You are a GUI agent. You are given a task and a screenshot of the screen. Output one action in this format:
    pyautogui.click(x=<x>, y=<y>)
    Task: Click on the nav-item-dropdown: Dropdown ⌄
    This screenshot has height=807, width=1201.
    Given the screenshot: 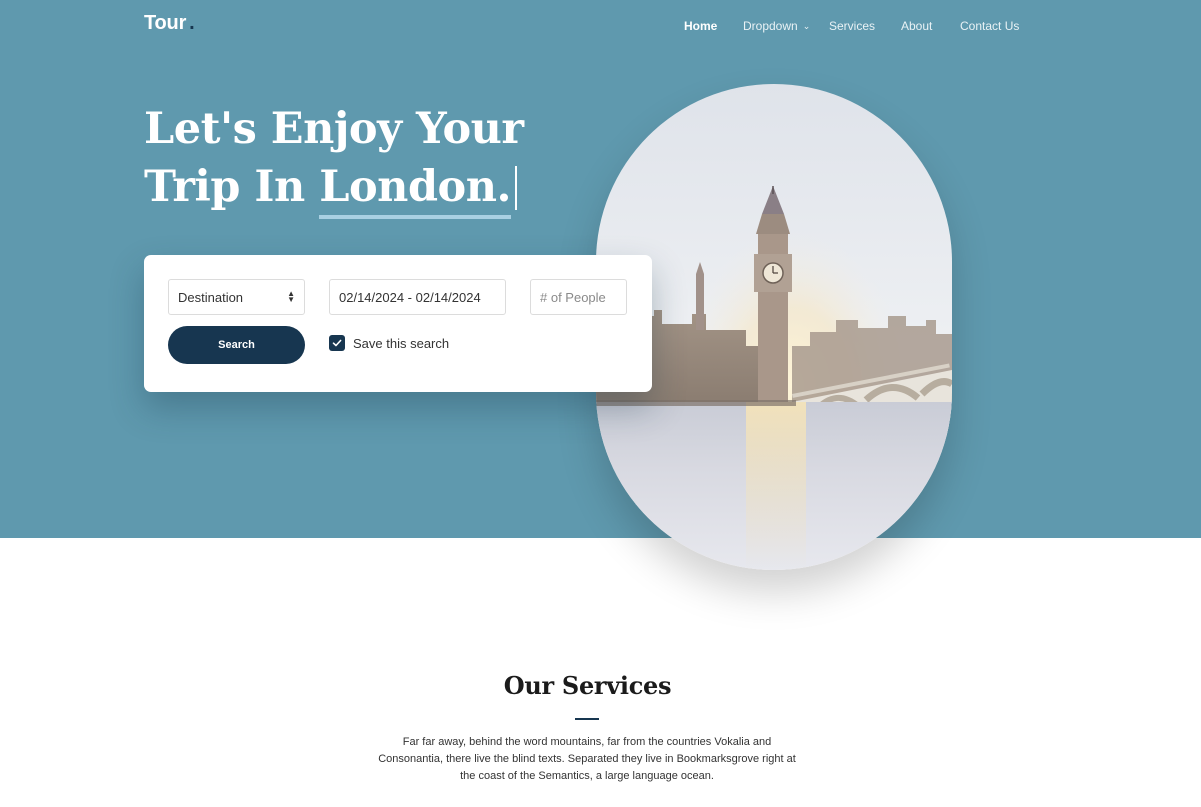 What is the action you would take?
    pyautogui.click(x=776, y=26)
    